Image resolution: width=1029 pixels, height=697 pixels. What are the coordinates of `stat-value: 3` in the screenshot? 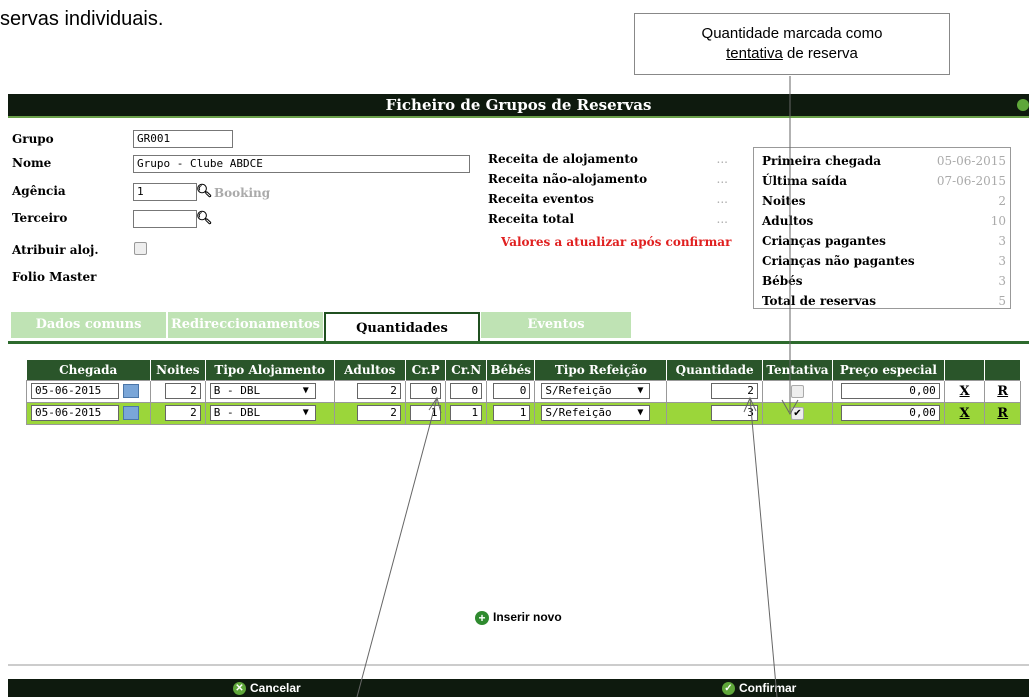 It's located at (1002, 241).